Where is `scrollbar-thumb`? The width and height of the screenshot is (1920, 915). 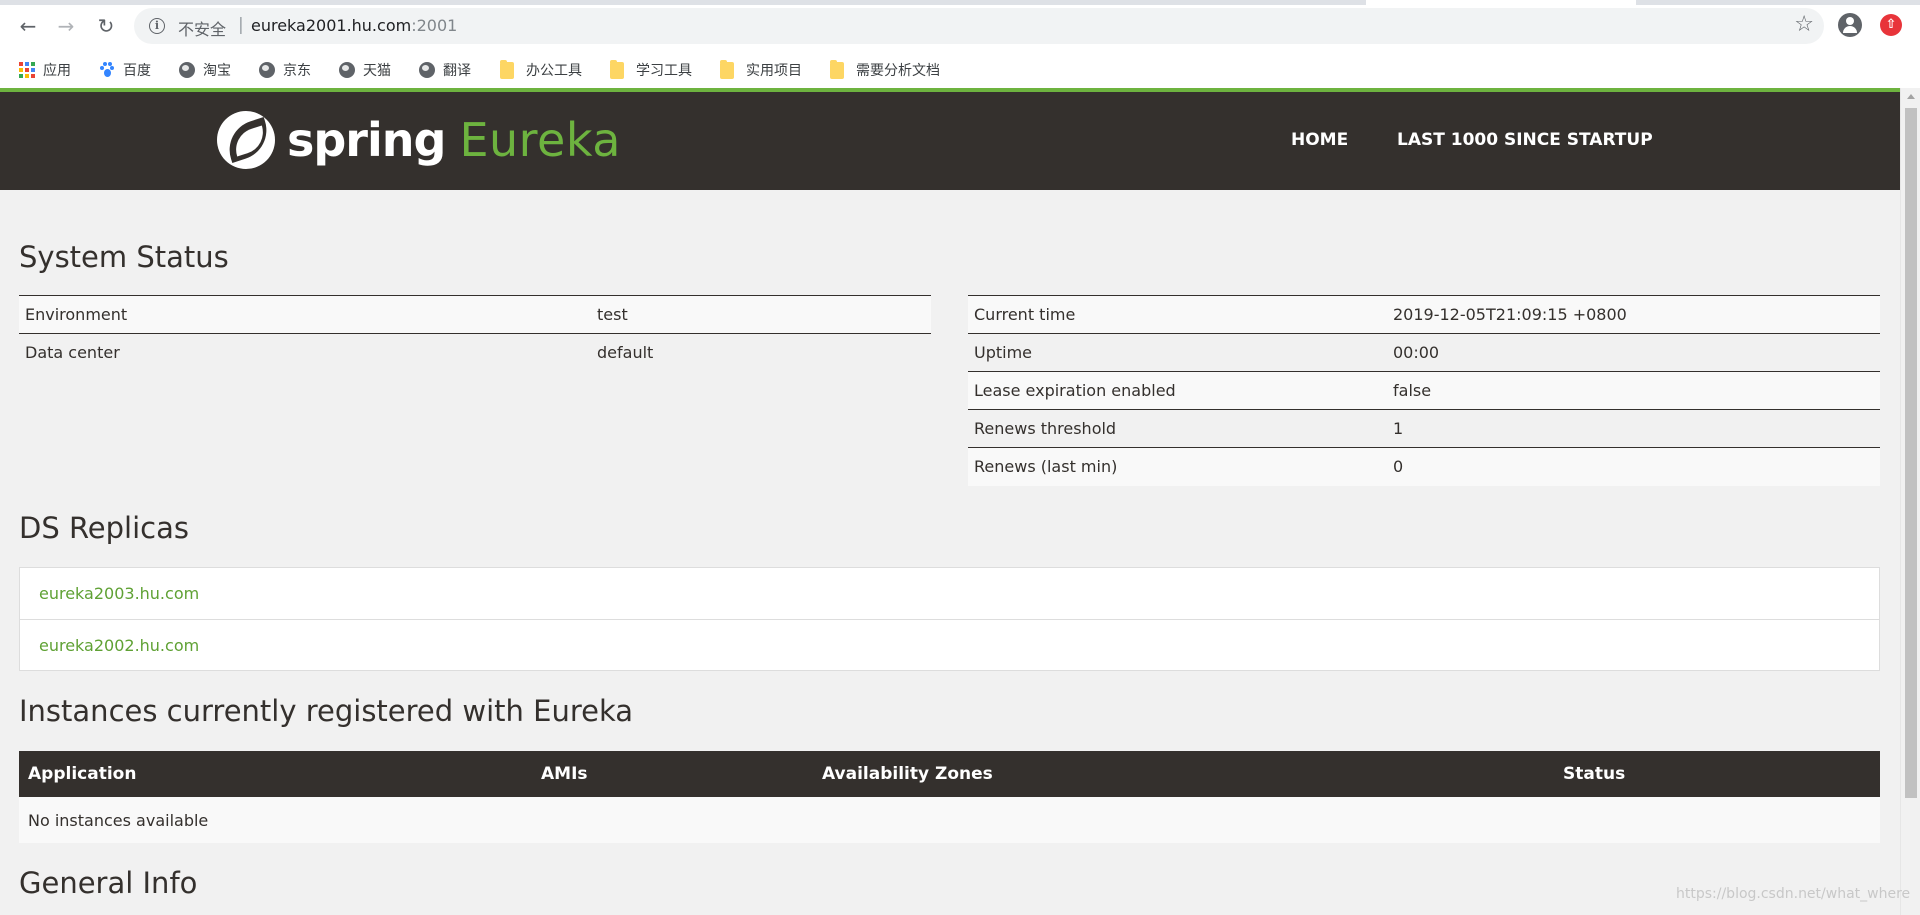 scrollbar-thumb is located at coordinates (1911, 453).